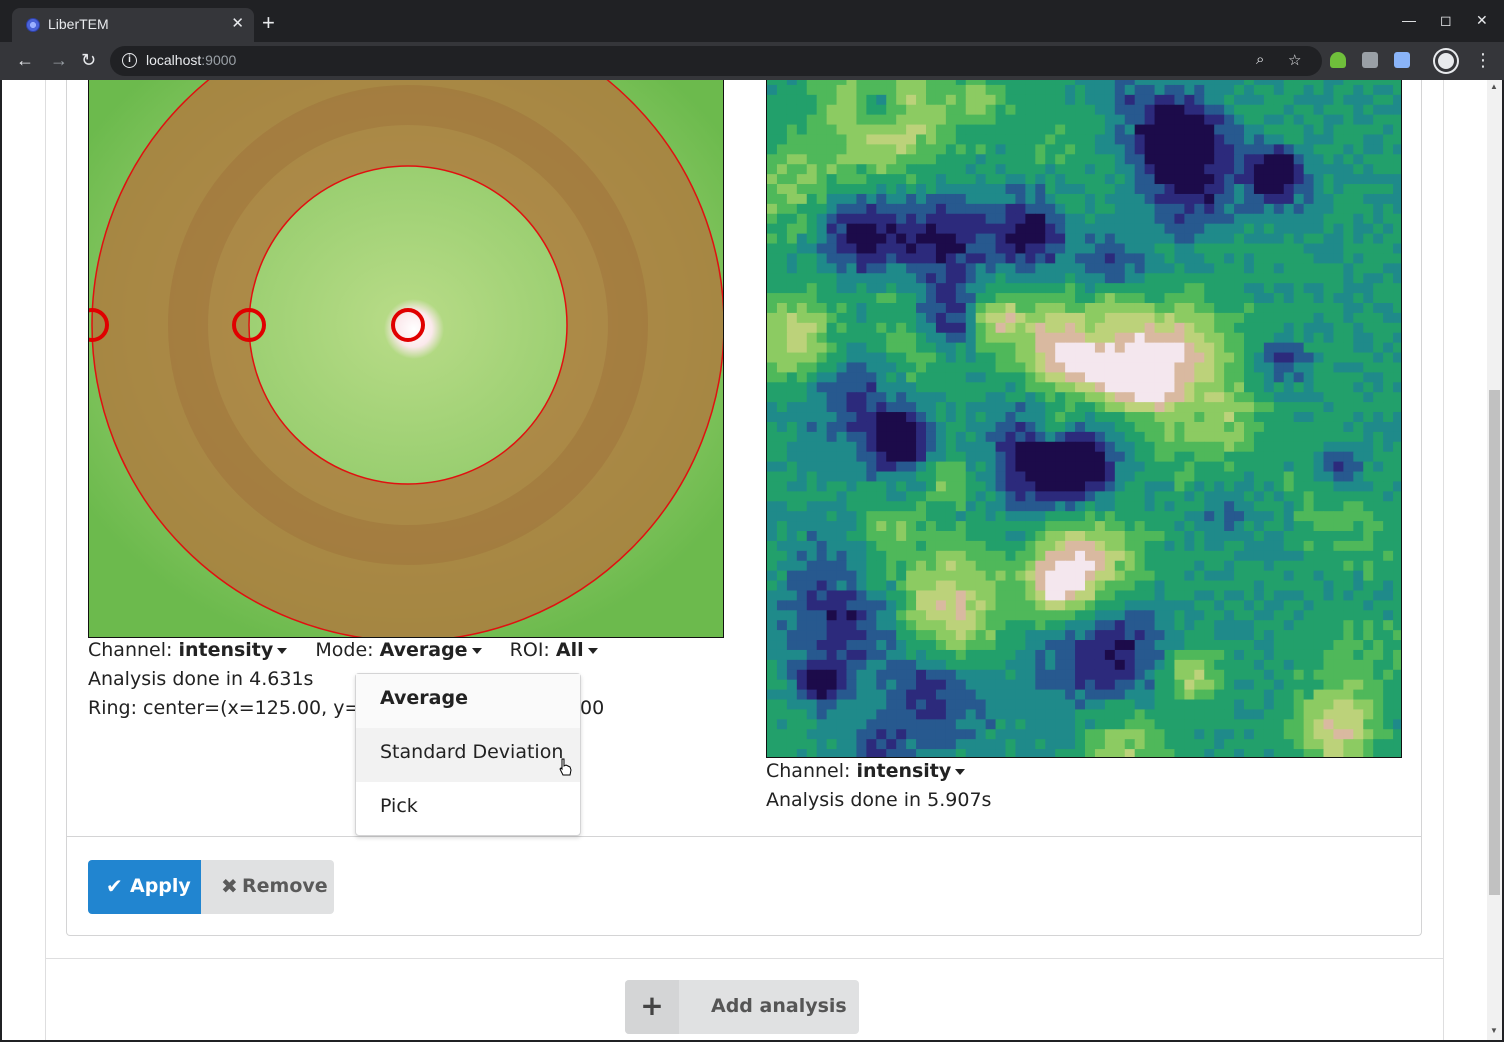 The width and height of the screenshot is (1504, 1042). Describe the element at coordinates (114, 886) in the screenshot. I see `checkmark-icon: ✔` at that location.